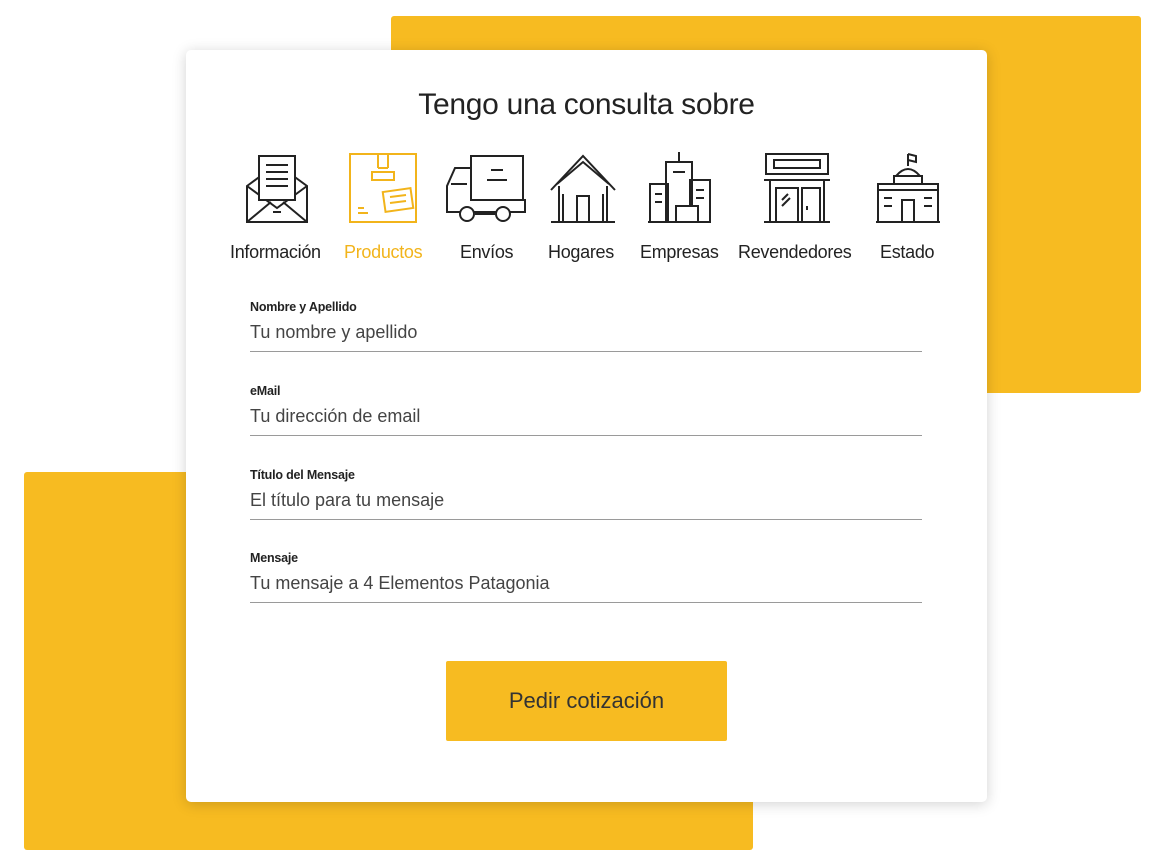 Image resolution: width=1160 pixels, height=865 pixels. I want to click on open-envelope-icon, so click(277, 187).